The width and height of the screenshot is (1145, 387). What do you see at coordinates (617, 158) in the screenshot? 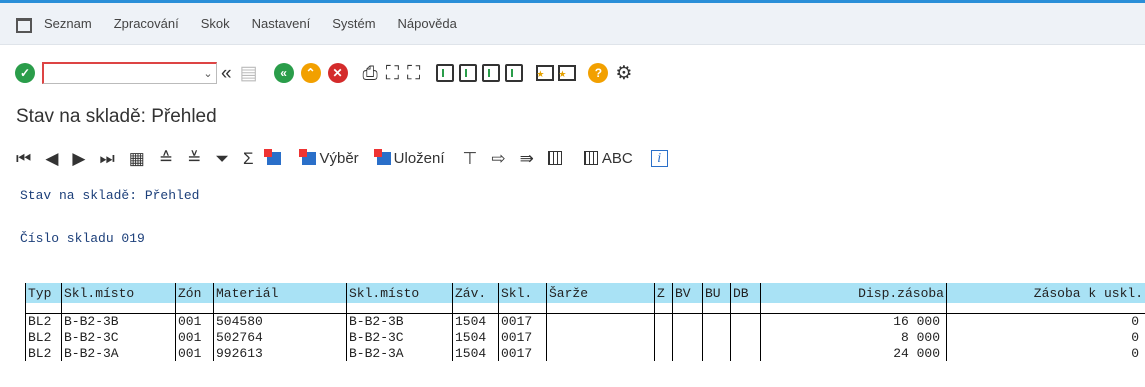
I see `abc-label: ABC` at bounding box center [617, 158].